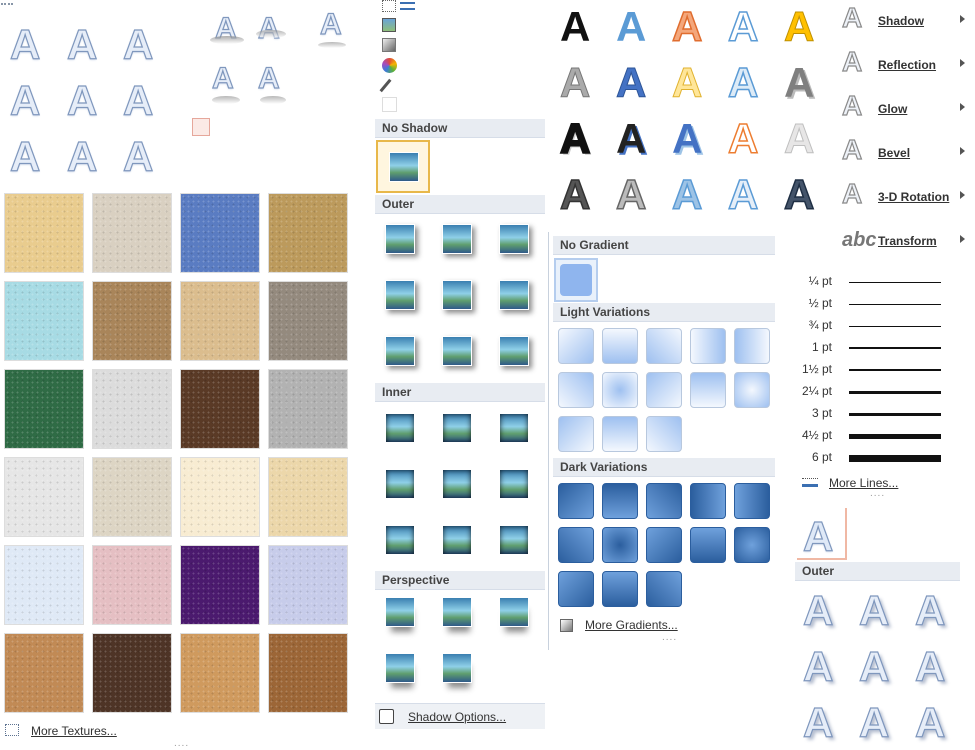  Describe the element at coordinates (132, 673) in the screenshot. I see `texture-walnut` at that location.